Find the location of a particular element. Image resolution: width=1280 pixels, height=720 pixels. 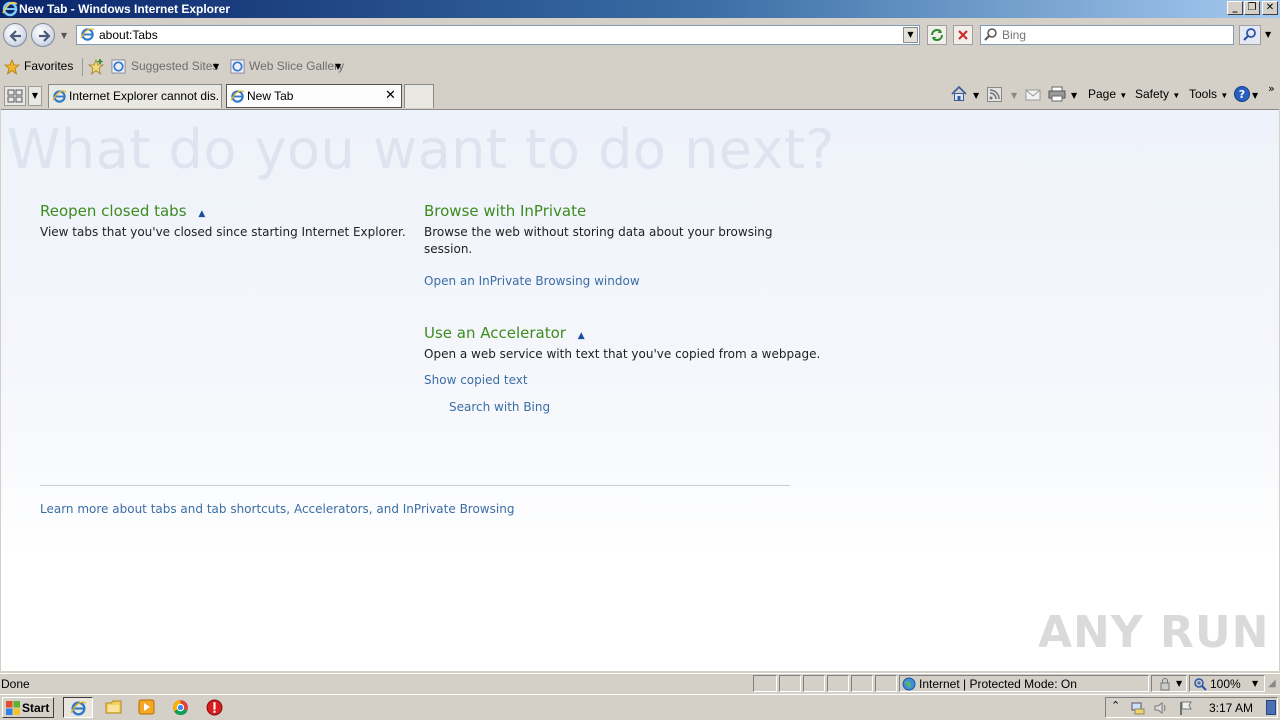

web-slice-gallery-chevron-icon: ▼ is located at coordinates (338, 66).